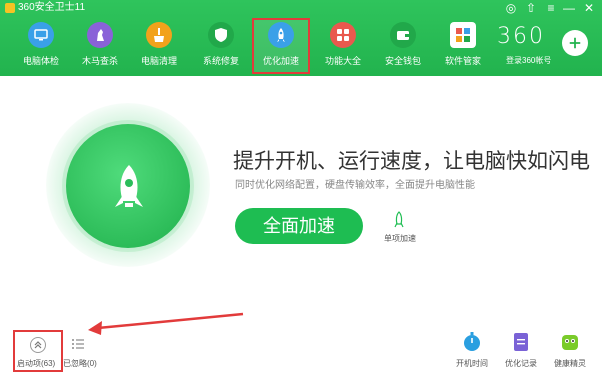 Image resolution: width=602 pixels, height=389 pixels. Describe the element at coordinates (355, 185) in the screenshot. I see `page-subtitle: 同时优化网络配置，硬盘传输效率，全面提升电脑性能` at that location.